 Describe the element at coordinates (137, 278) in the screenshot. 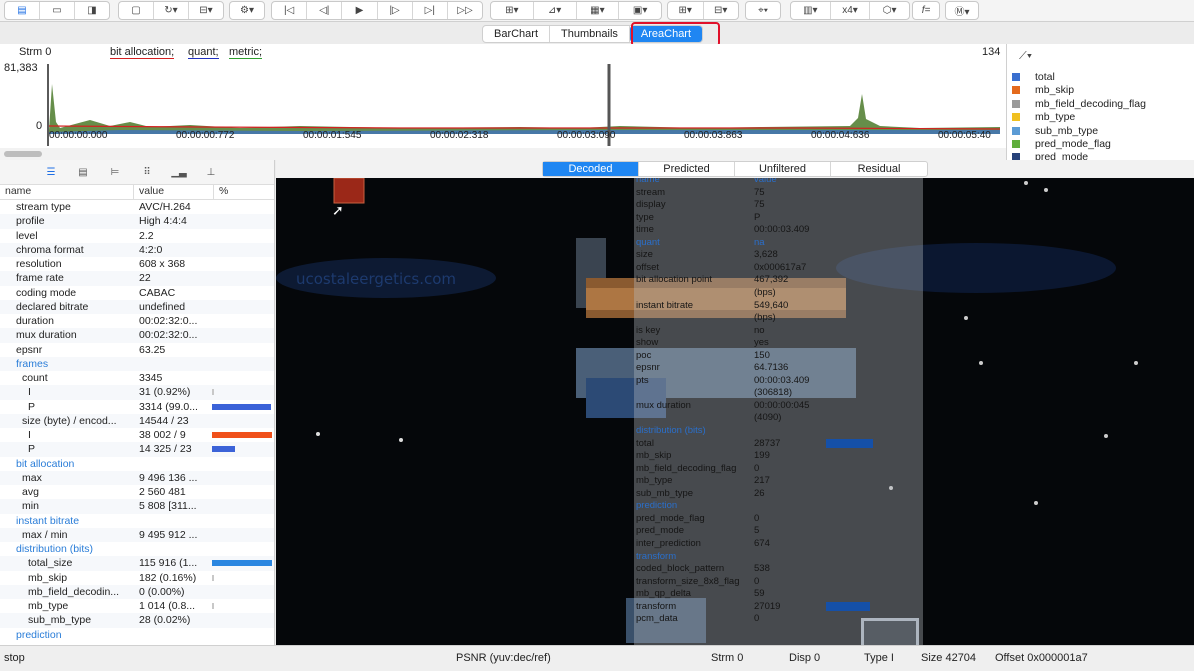

I see `table-row: frame rate 22` at that location.